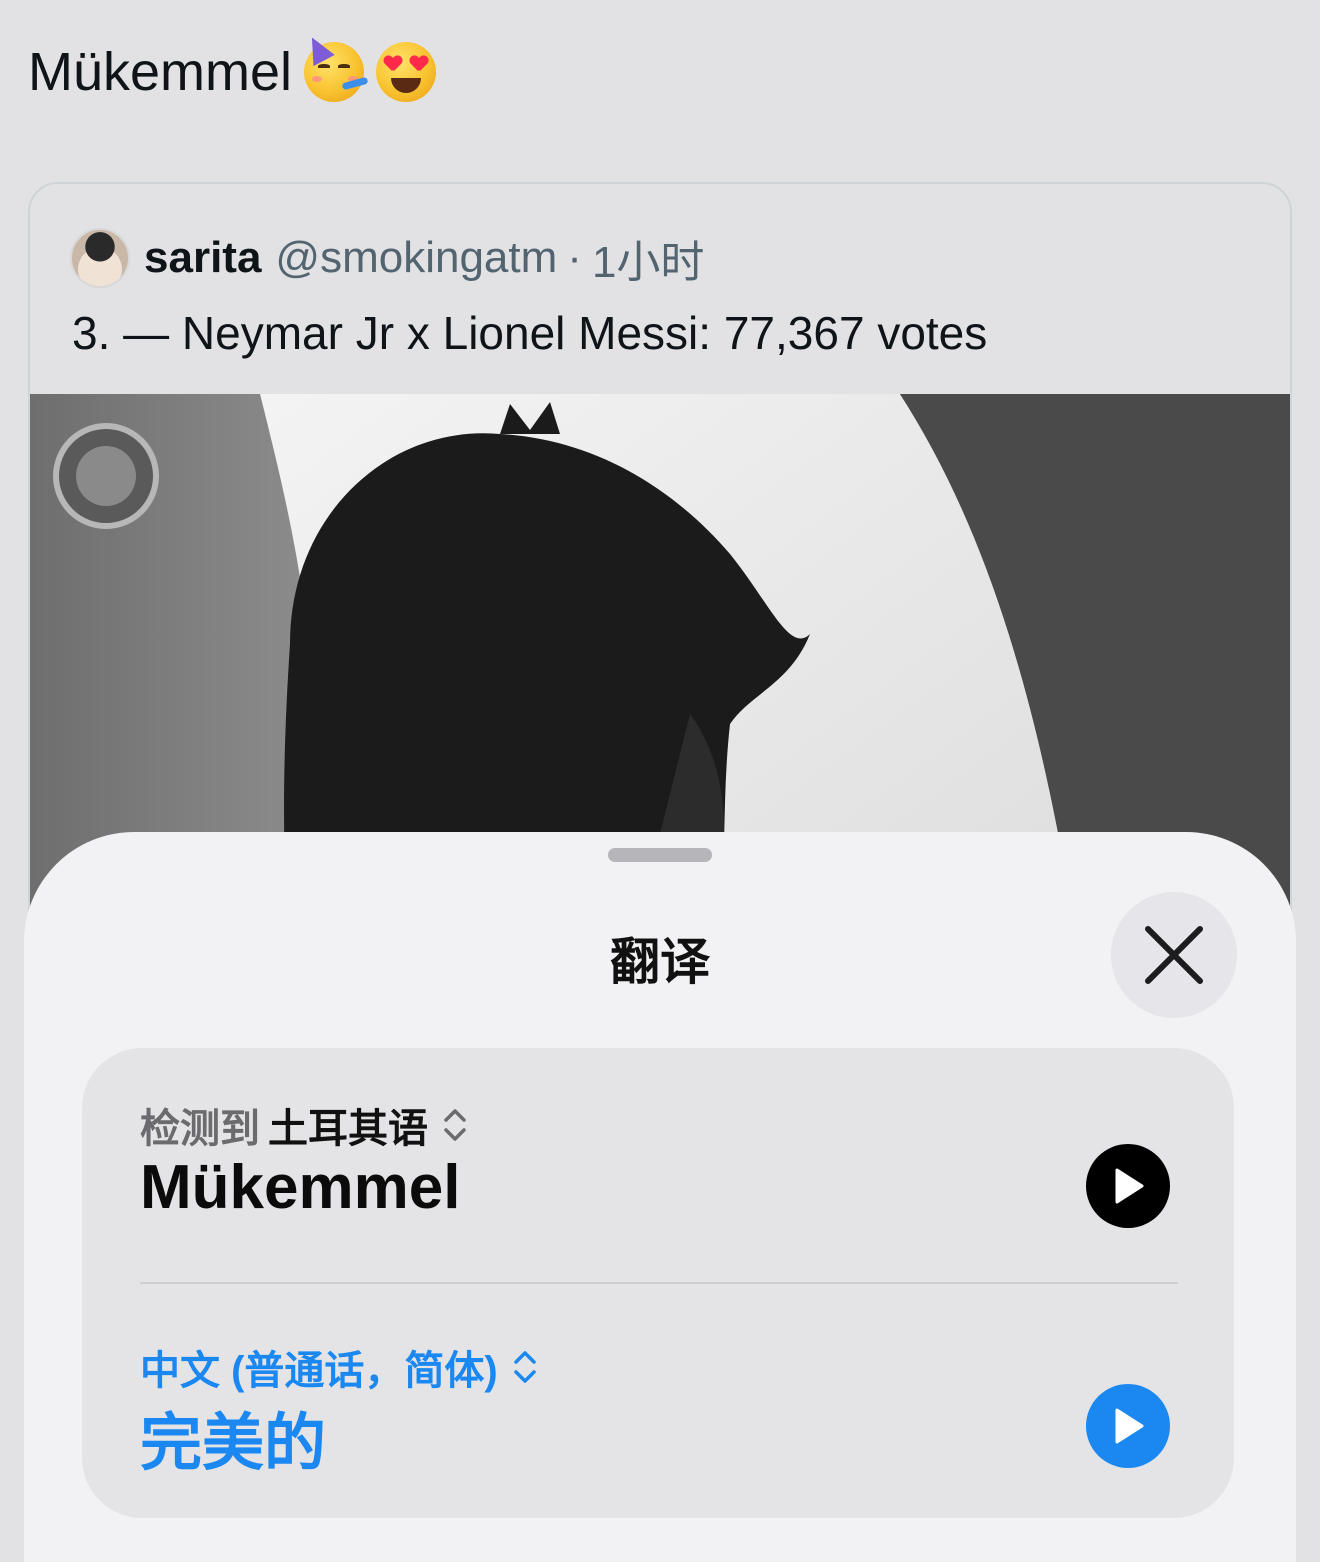 This screenshot has height=1562, width=1320. Describe the element at coordinates (200, 1129) in the screenshot. I see `detected-label: 检测到` at that location.